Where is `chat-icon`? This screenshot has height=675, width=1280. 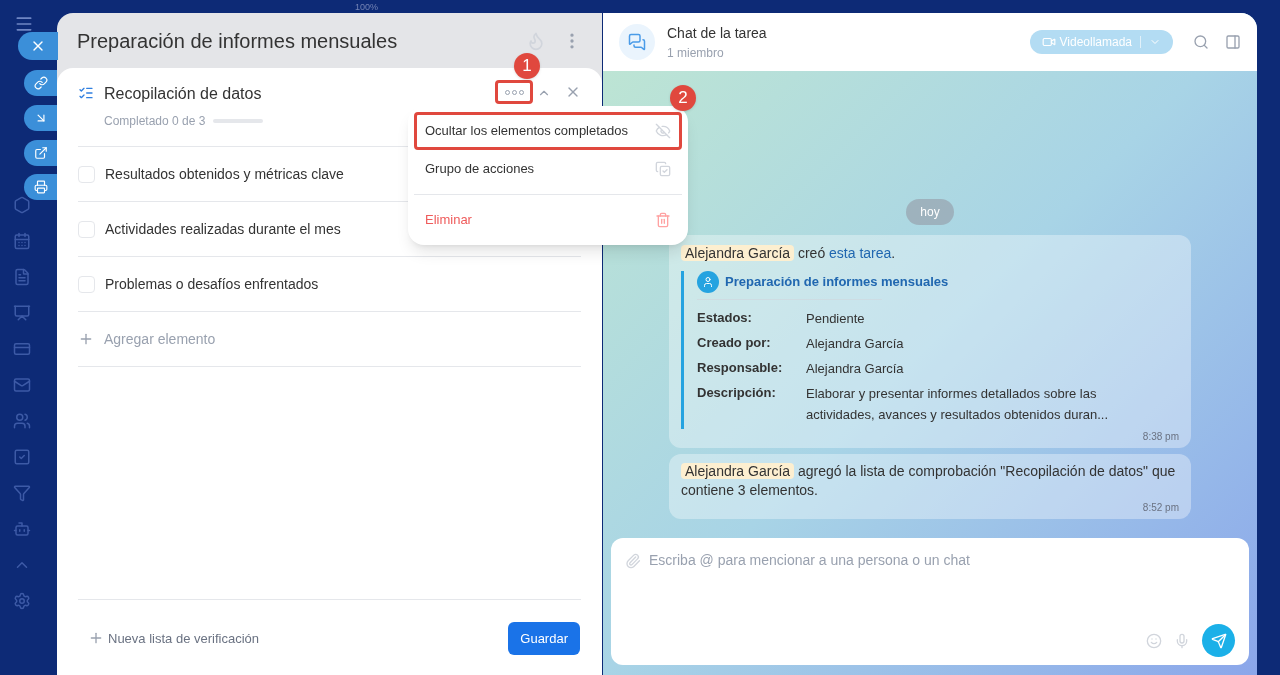
chat-icon is located at coordinates (637, 42).